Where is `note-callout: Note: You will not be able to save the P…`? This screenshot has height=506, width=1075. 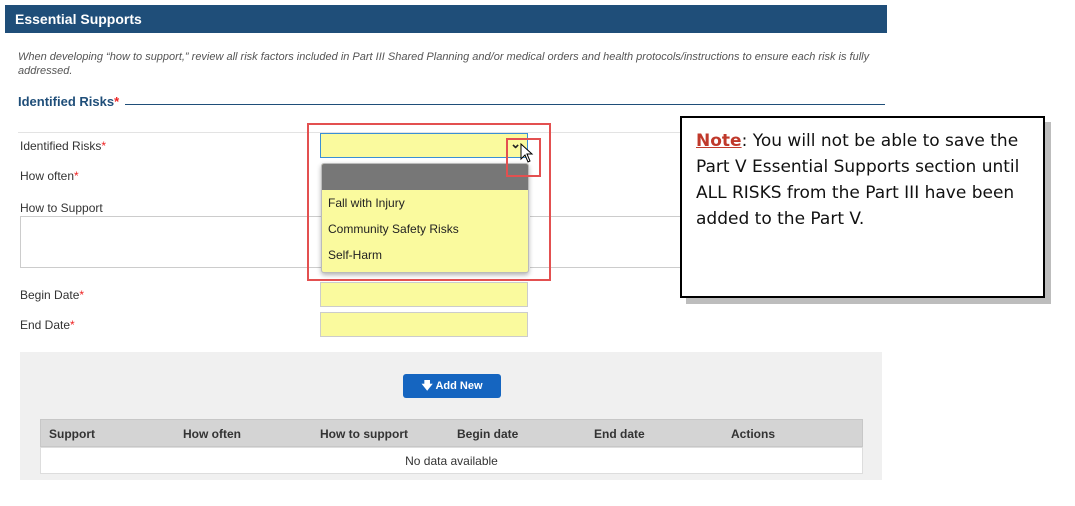 note-callout: Note: You will not be able to save the P… is located at coordinates (862, 207).